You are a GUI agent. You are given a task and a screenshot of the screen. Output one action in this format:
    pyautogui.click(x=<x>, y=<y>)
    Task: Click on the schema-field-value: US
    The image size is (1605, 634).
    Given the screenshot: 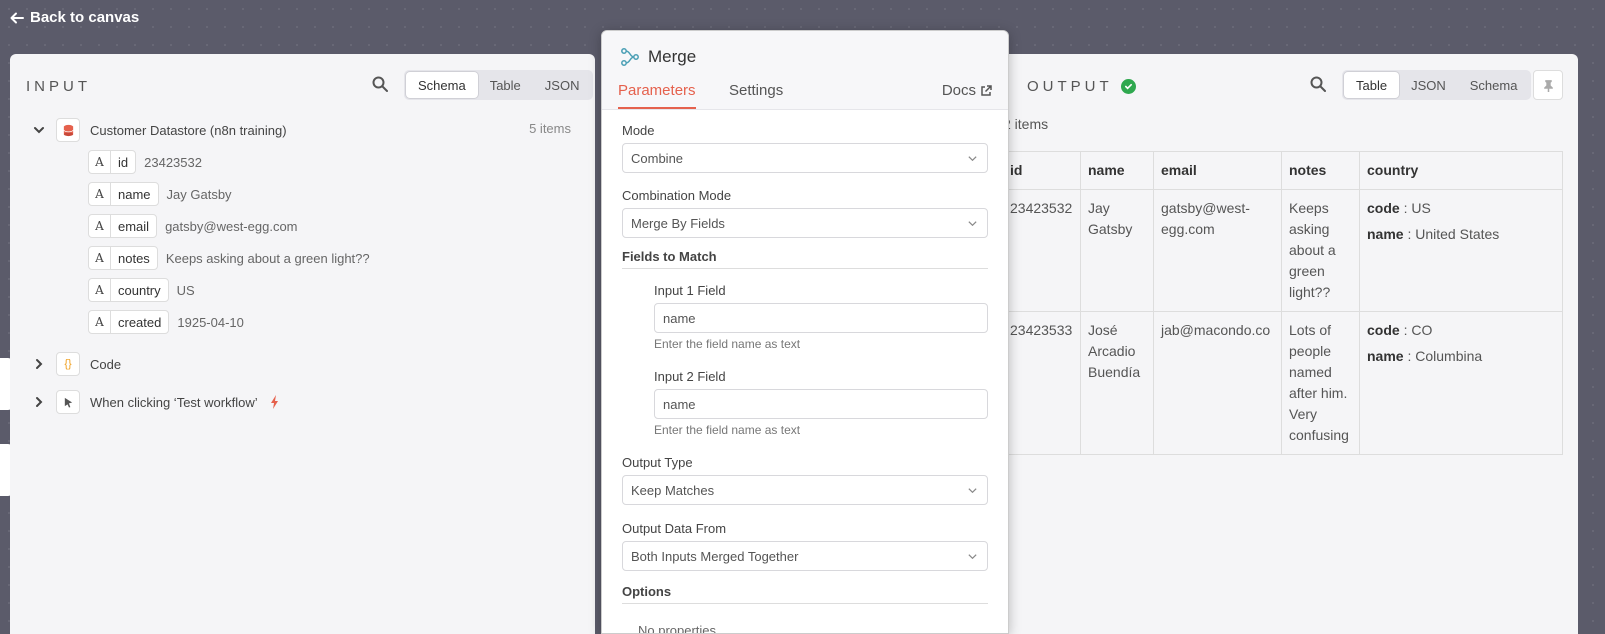 What is the action you would take?
    pyautogui.click(x=185, y=290)
    